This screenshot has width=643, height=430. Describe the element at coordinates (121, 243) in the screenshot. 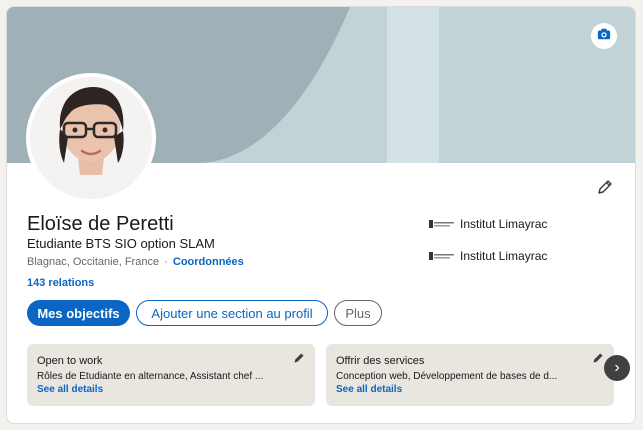

I see `profile-headline: Etudiante BTS SIO option SLAM` at that location.